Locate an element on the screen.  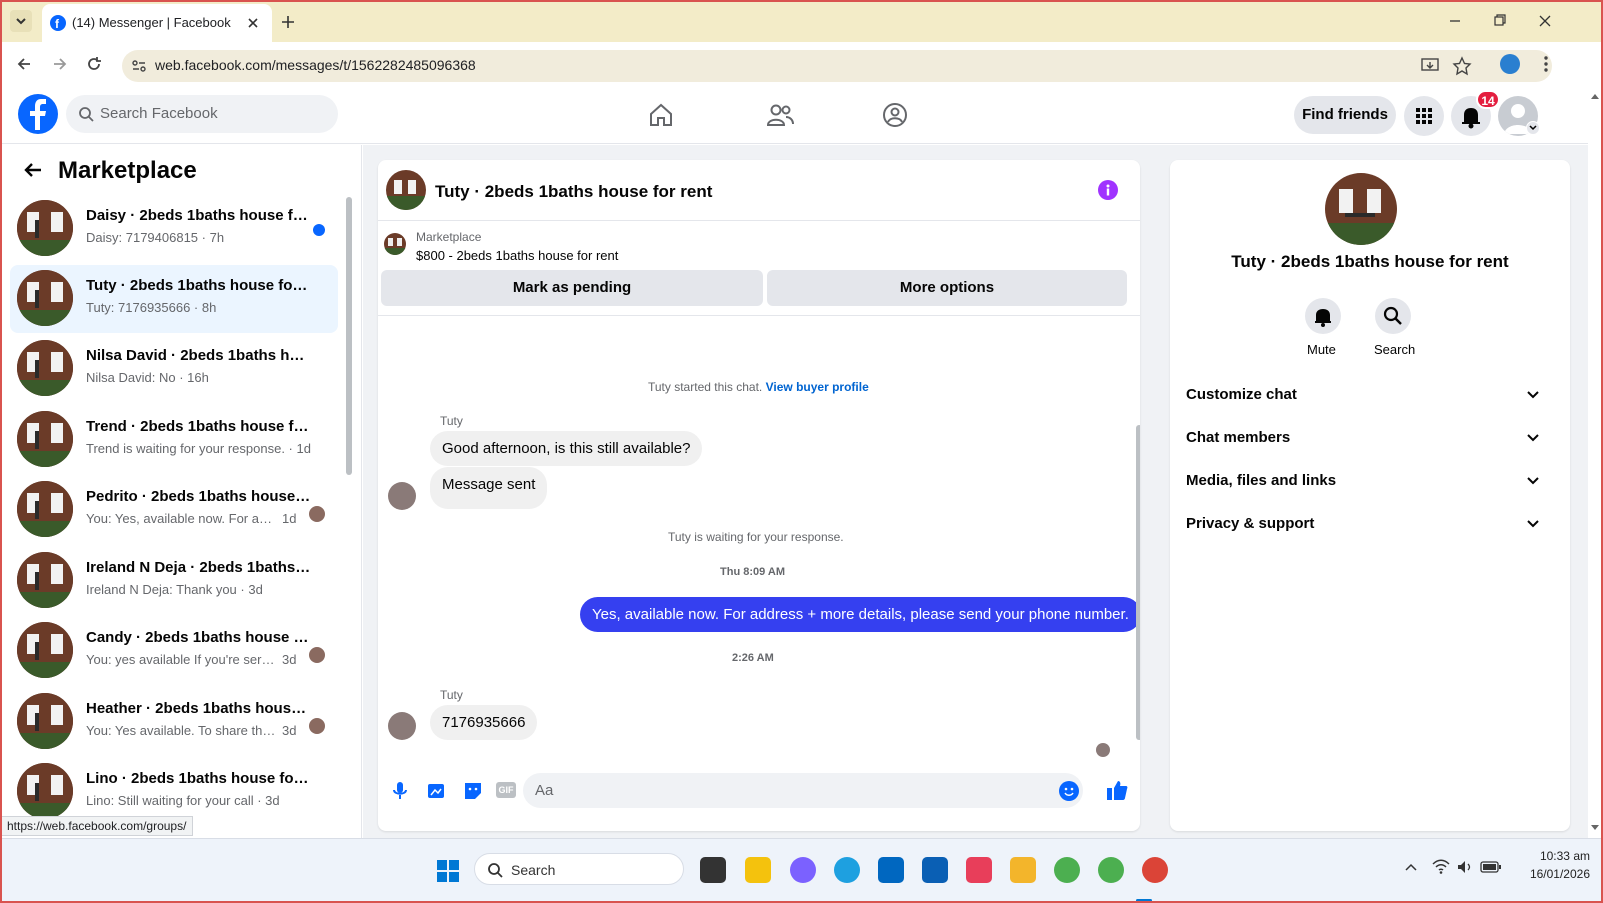
facebook-logo-icon is located at coordinates (38, 114).